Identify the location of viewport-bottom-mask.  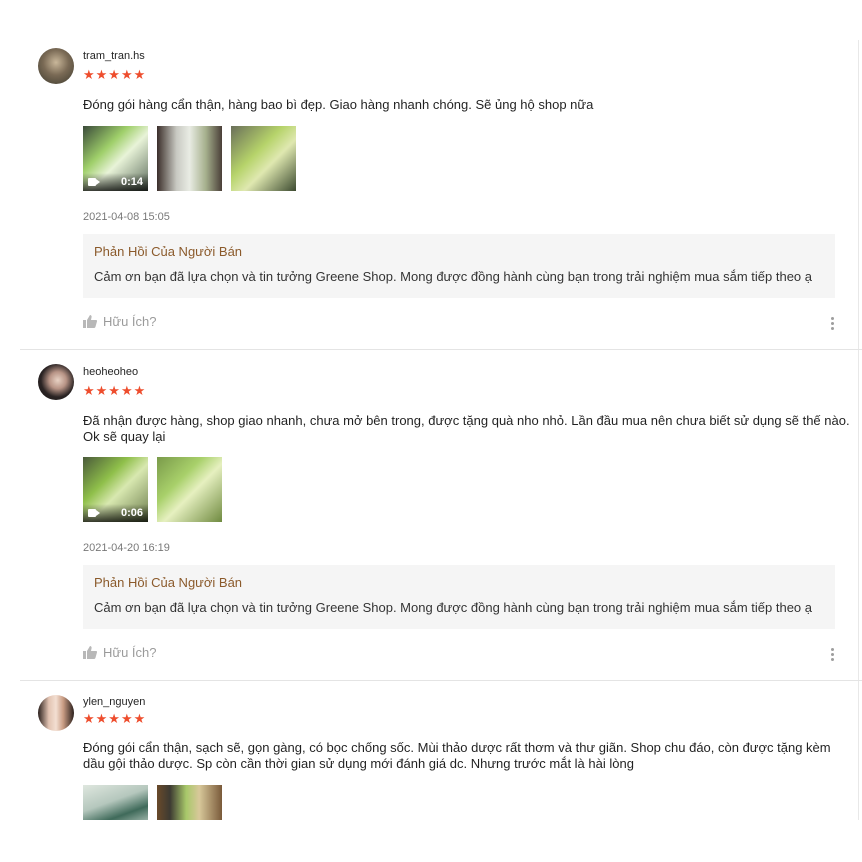
(431, 841).